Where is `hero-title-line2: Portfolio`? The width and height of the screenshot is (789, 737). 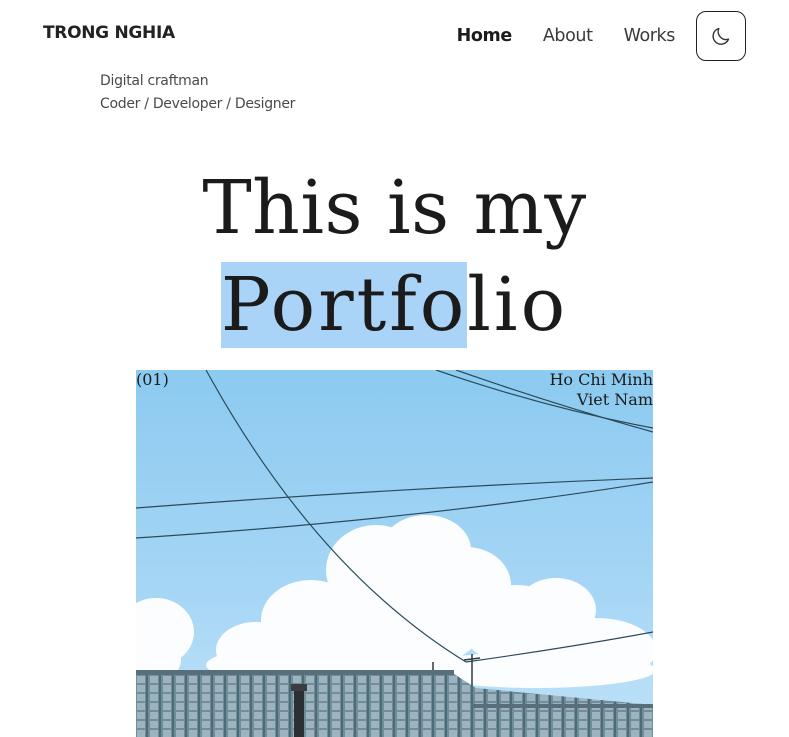
hero-title-line2: Portfolio is located at coordinates (394, 305).